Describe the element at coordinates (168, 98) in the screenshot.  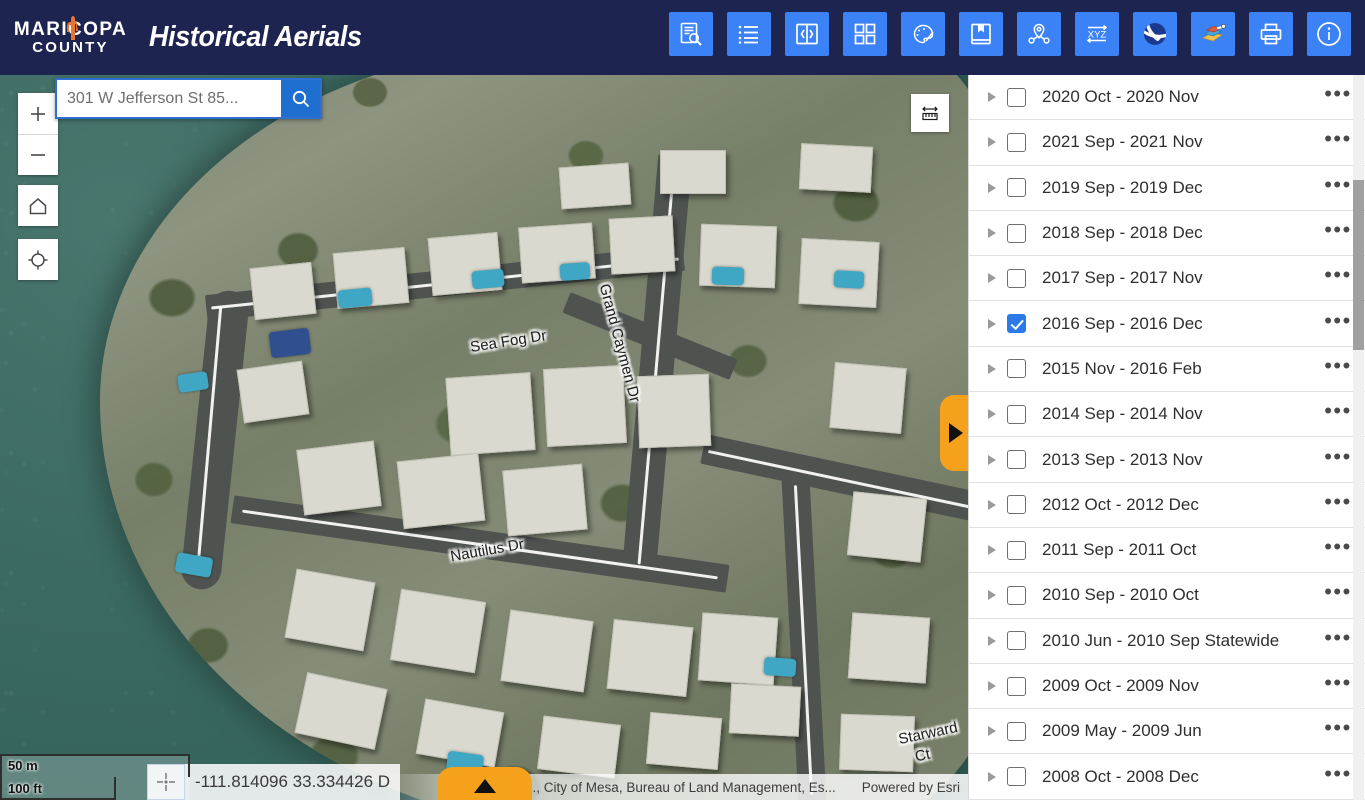
I see `search-input` at that location.